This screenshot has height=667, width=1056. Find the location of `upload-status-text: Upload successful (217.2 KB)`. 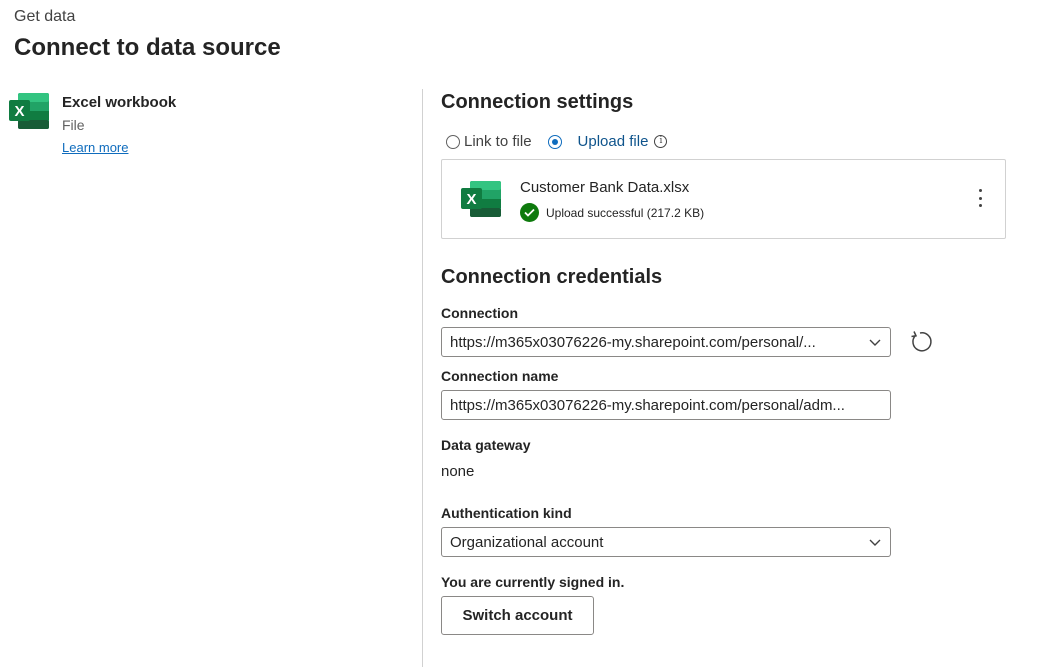

upload-status-text: Upload successful (217.2 KB) is located at coordinates (625, 212).